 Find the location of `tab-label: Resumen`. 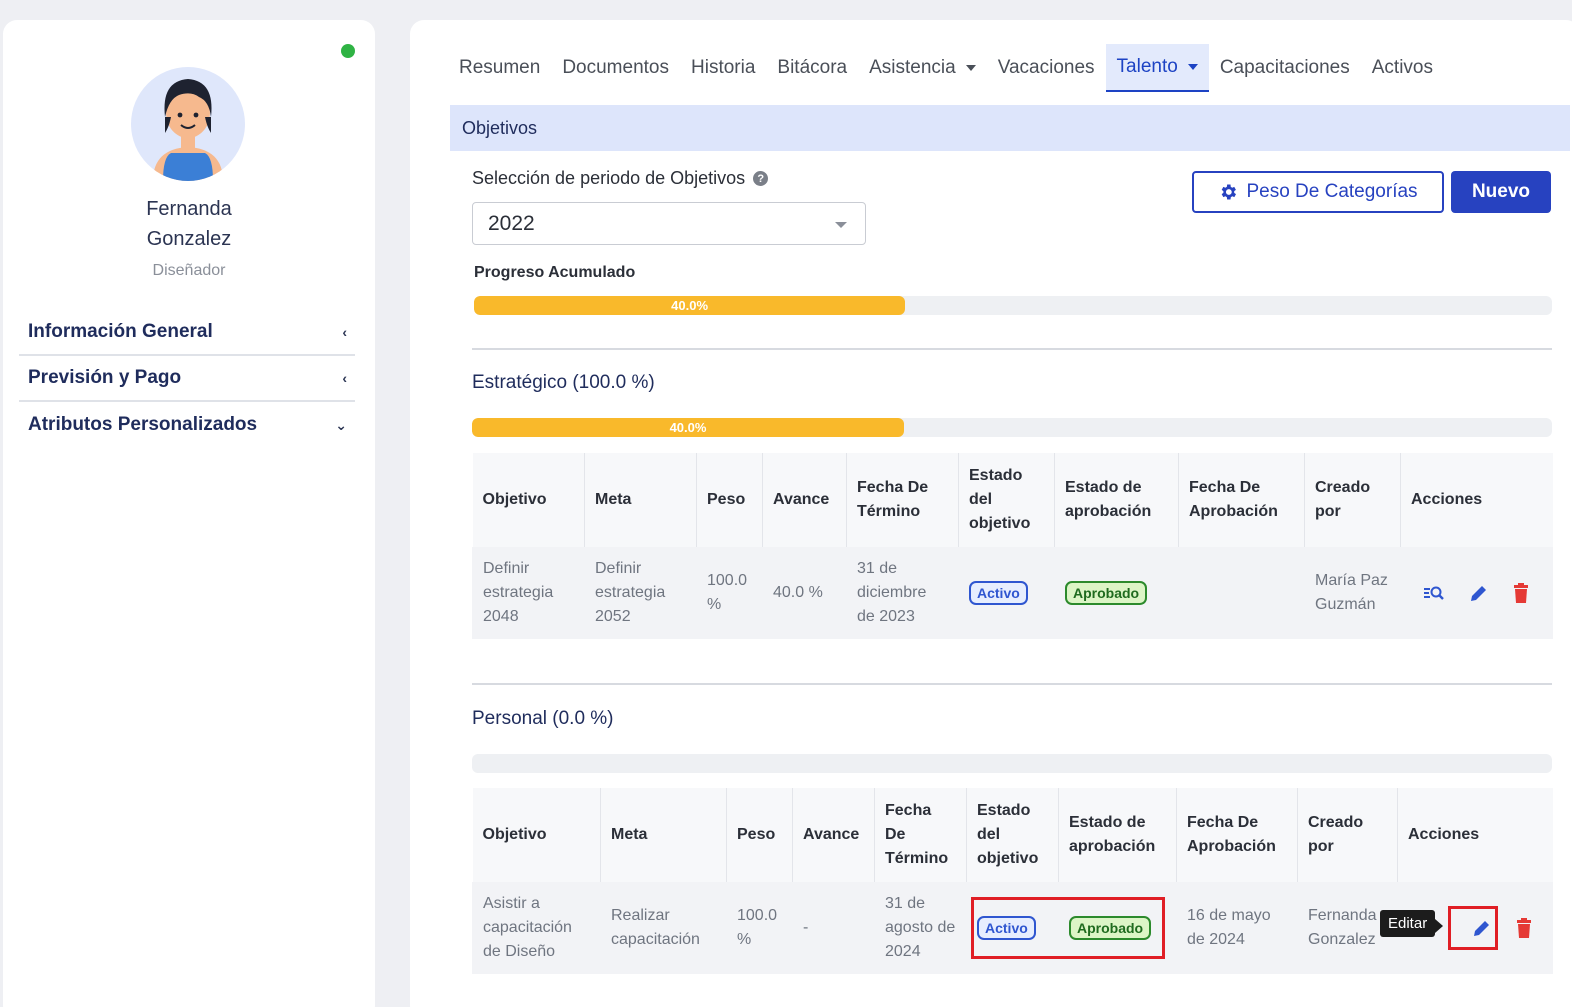

tab-label: Resumen is located at coordinates (500, 67).